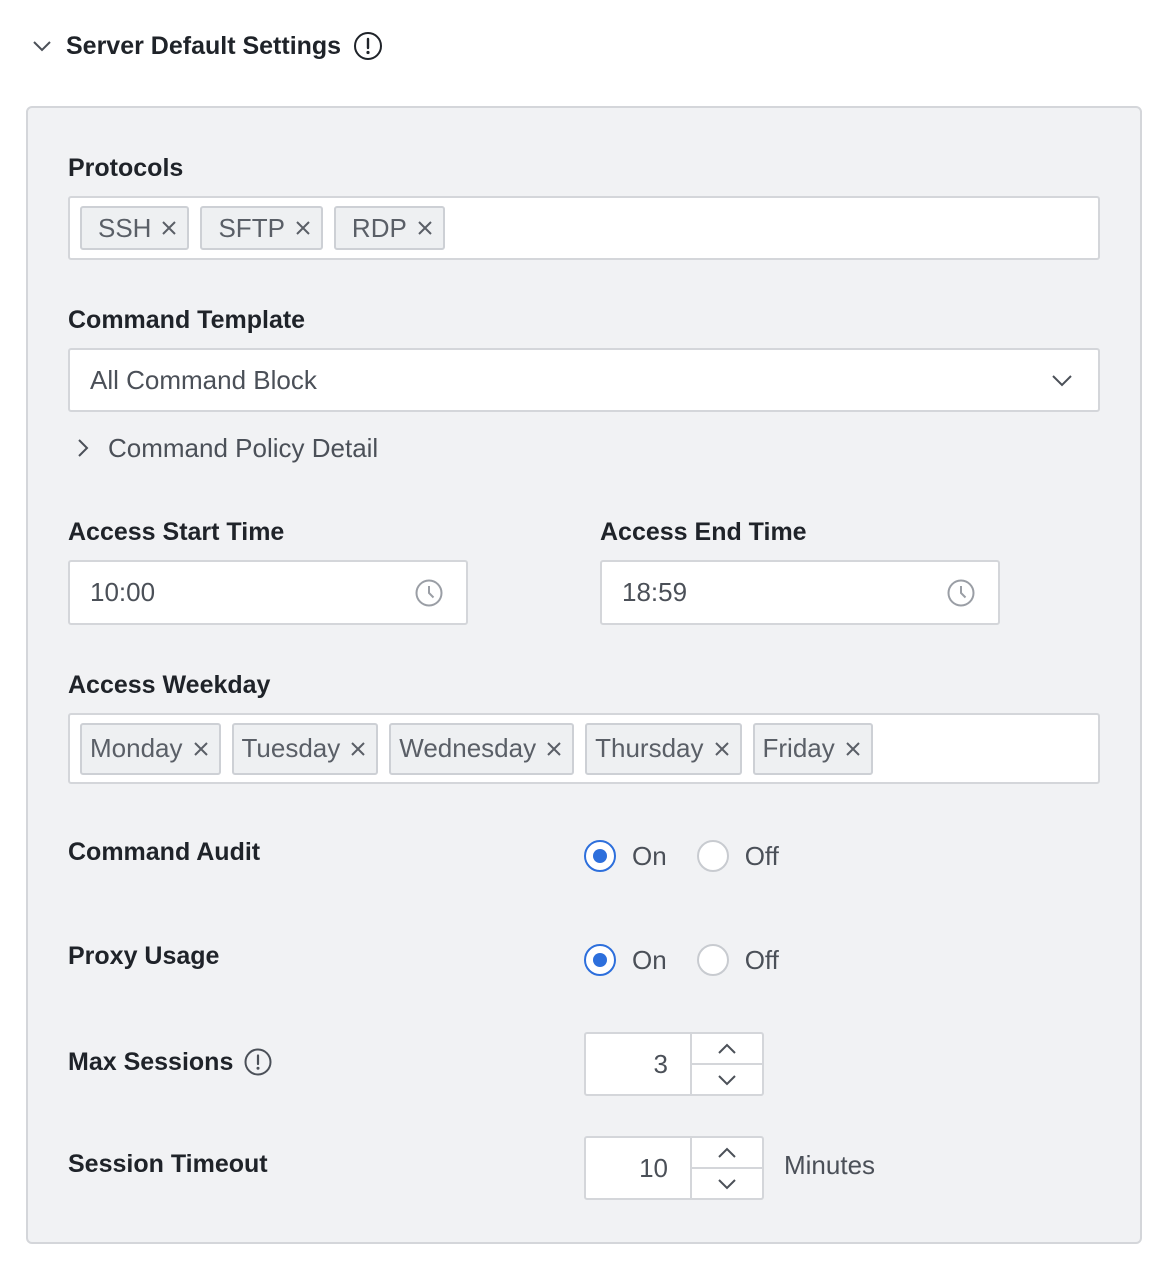  What do you see at coordinates (584, 228) in the screenshot?
I see `protocols-input: SSH SFTP RDP` at bounding box center [584, 228].